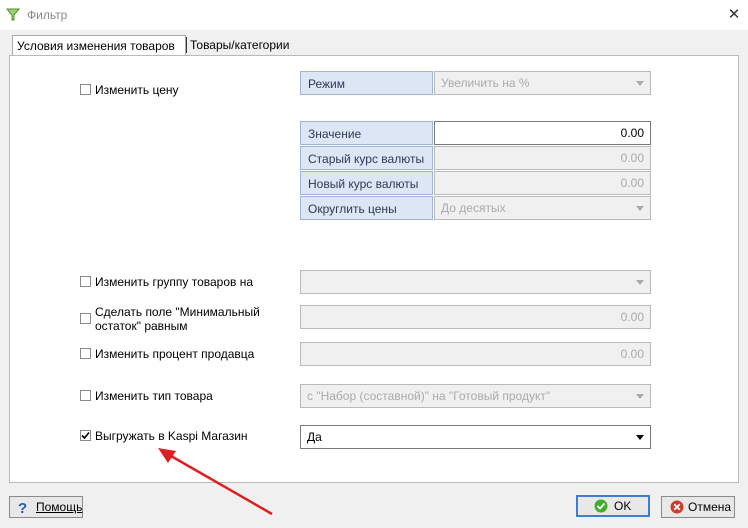 Image resolution: width=748 pixels, height=528 pixels. Describe the element at coordinates (177, 312) in the screenshot. I see `min-stock-label-line1: Сделать поле "Минимальный` at that location.